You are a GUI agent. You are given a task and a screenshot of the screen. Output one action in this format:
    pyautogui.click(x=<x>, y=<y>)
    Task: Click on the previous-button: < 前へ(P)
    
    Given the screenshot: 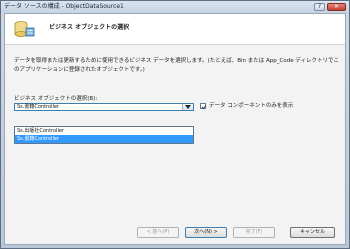 What is the action you would take?
    pyautogui.click(x=158, y=232)
    